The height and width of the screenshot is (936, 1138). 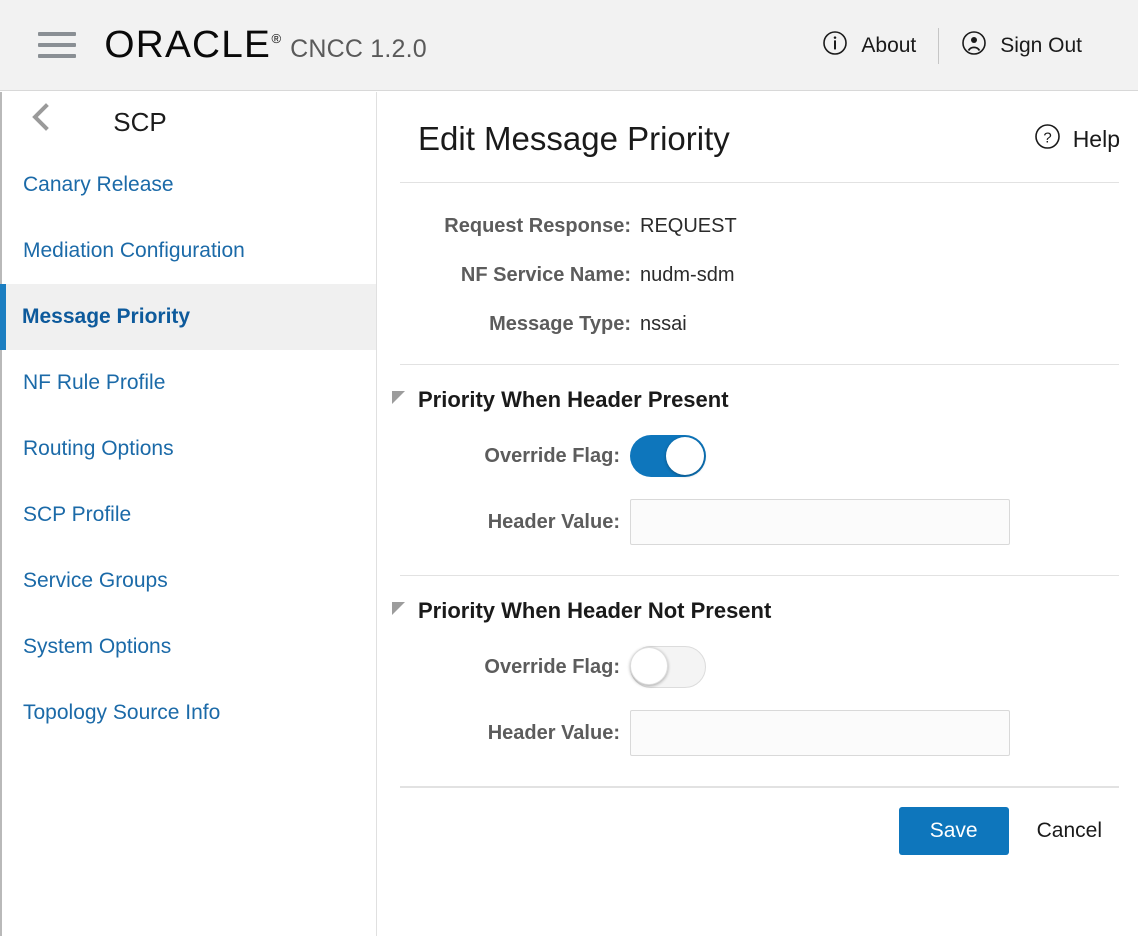 What do you see at coordinates (98, 184) in the screenshot?
I see `sidebar-item-label: Canary Release` at bounding box center [98, 184].